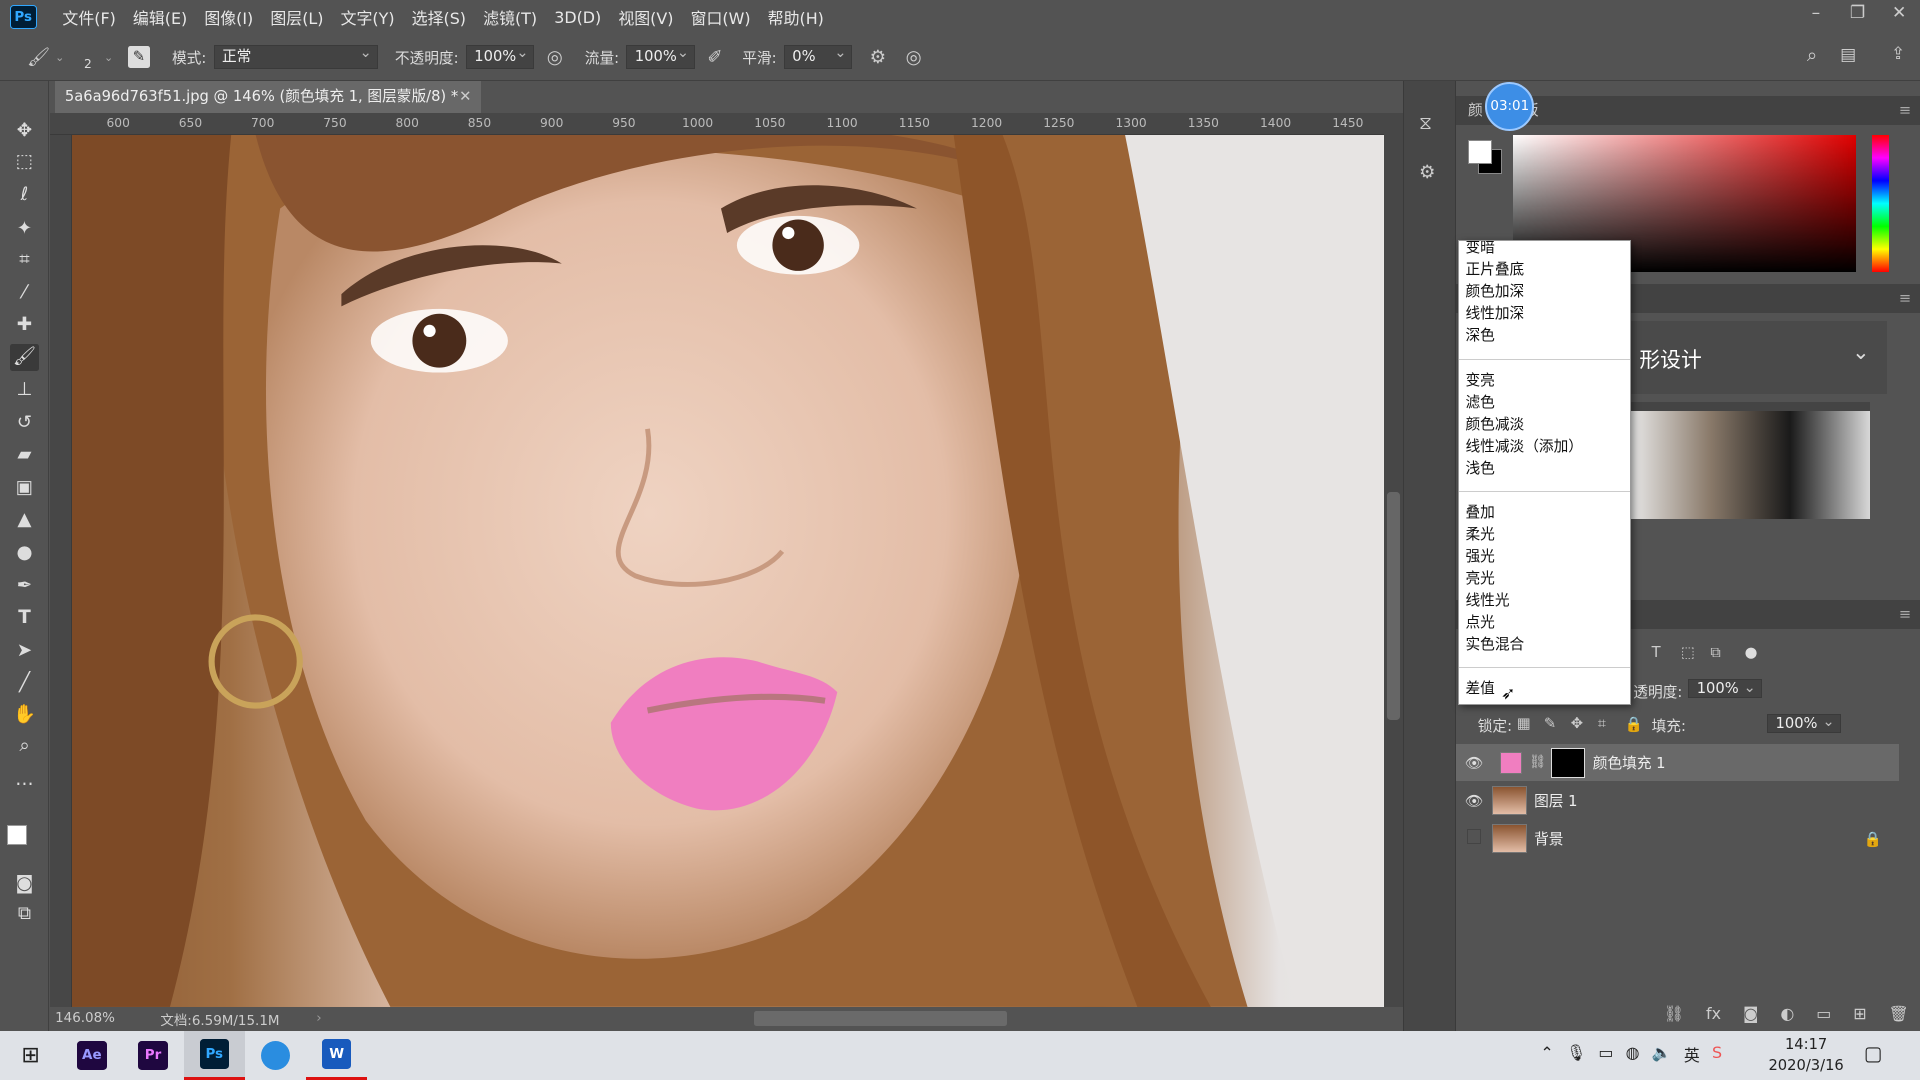  I want to click on pressure-size-icon: ◎, so click(914, 57).